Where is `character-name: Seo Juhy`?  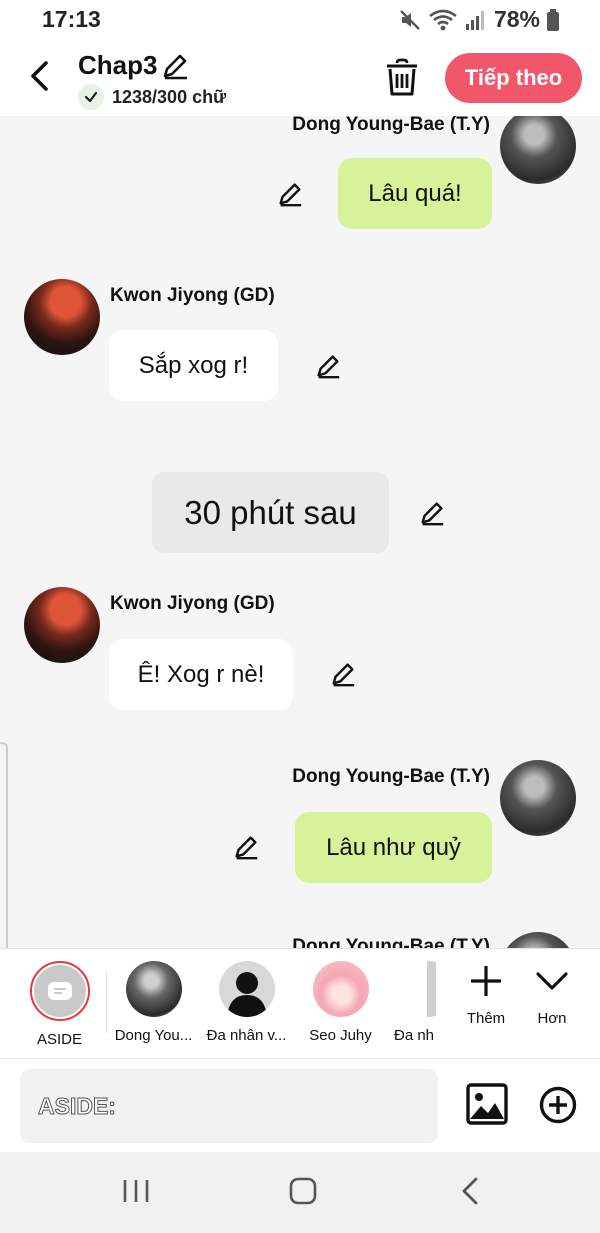 character-name: Seo Juhy is located at coordinates (340, 1035).